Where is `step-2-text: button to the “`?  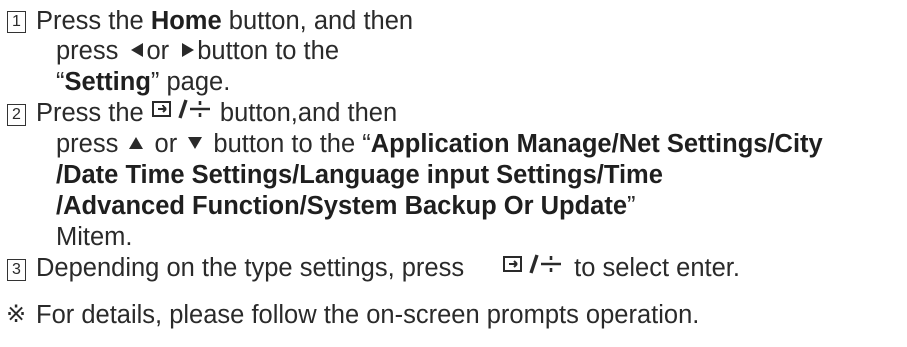 step-2-text: button to the “ is located at coordinates (288, 144).